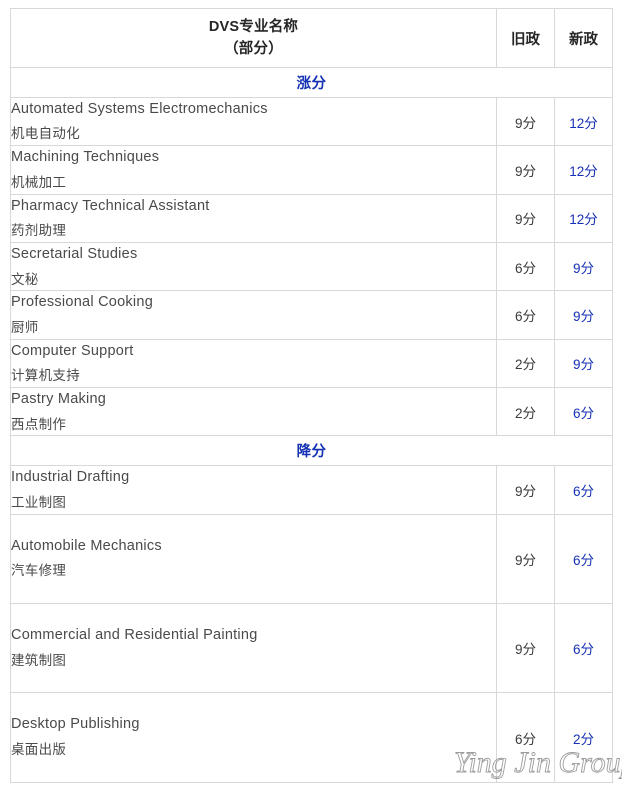 The image size is (622, 792). Describe the element at coordinates (86, 545) in the screenshot. I see `program-name-en: Automobile Mechanics` at that location.